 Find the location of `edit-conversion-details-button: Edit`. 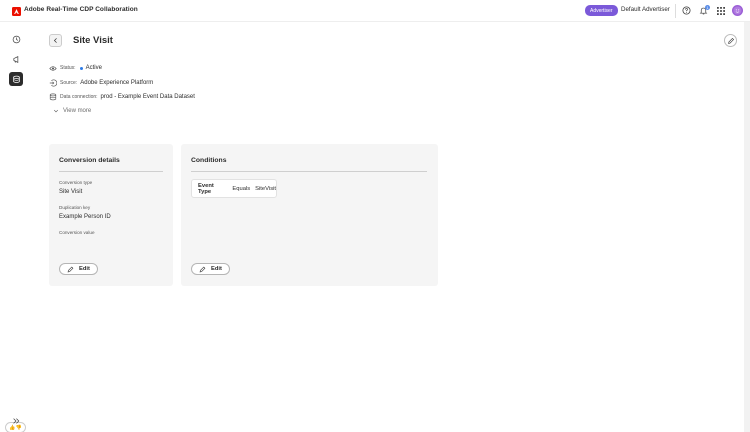

edit-conversion-details-button: Edit is located at coordinates (78, 269).